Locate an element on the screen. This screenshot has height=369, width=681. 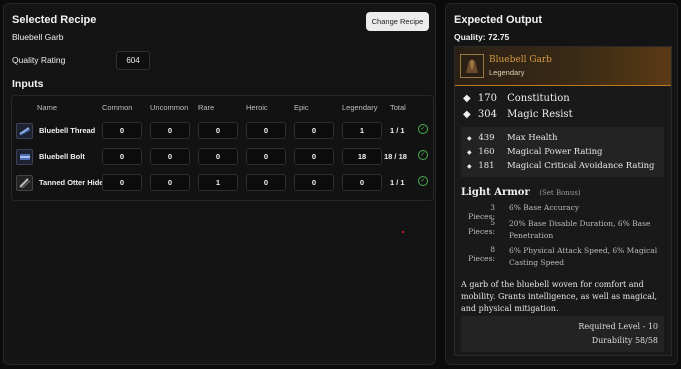
col-header-legendary: Legendary is located at coordinates (360, 107).